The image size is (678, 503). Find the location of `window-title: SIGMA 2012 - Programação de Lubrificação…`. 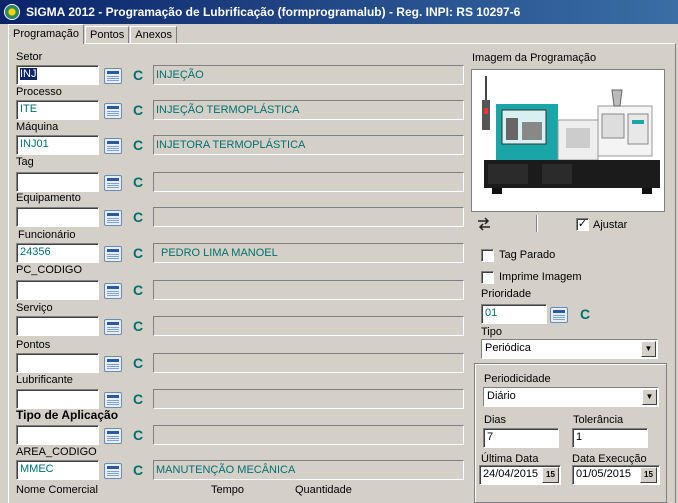

window-title: SIGMA 2012 - Programação de Lubrificação… is located at coordinates (273, 12).